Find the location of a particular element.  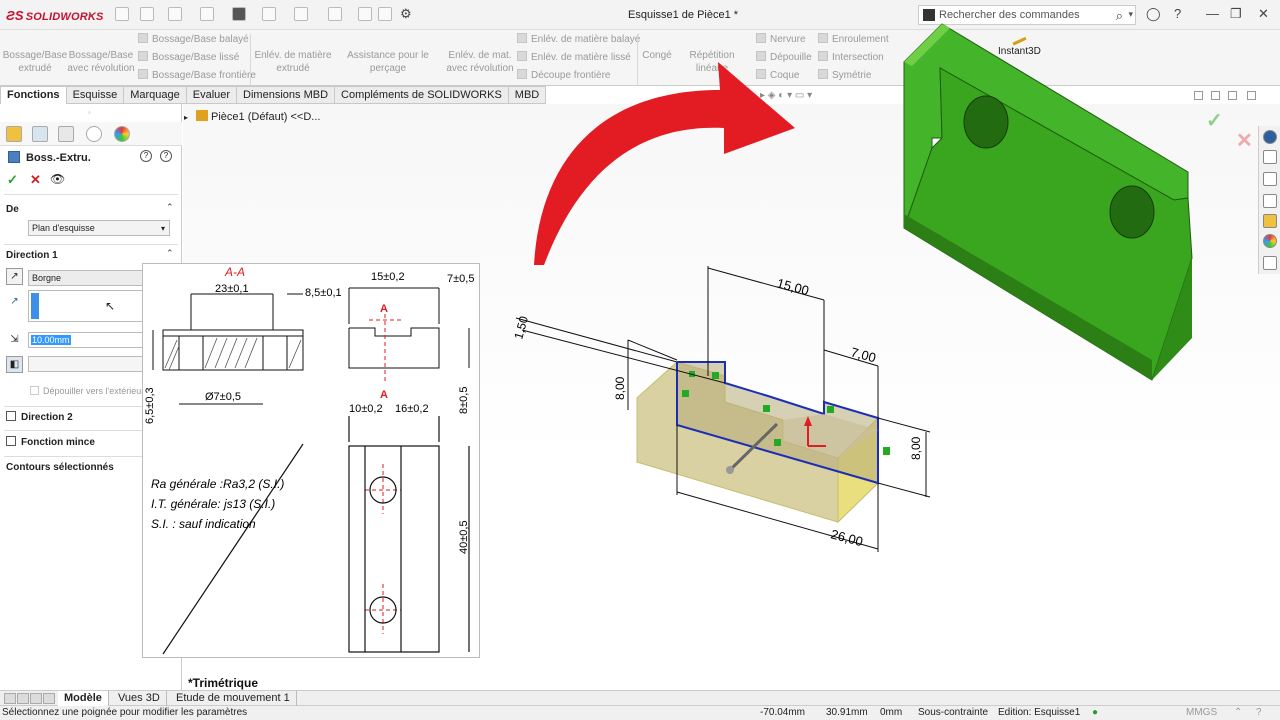

note-tolerance: I.T. générale: js13 (S.I.) is located at coordinates (213, 504).